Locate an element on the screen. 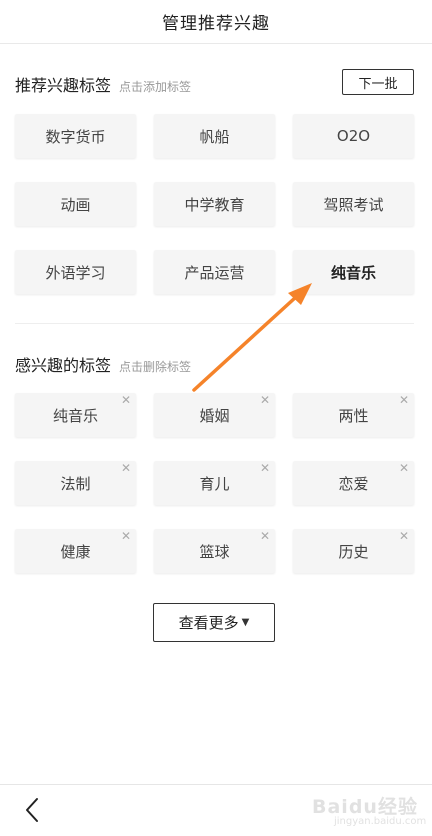 Image resolution: width=432 pixels, height=836 pixels. section-divider is located at coordinates (214, 323).